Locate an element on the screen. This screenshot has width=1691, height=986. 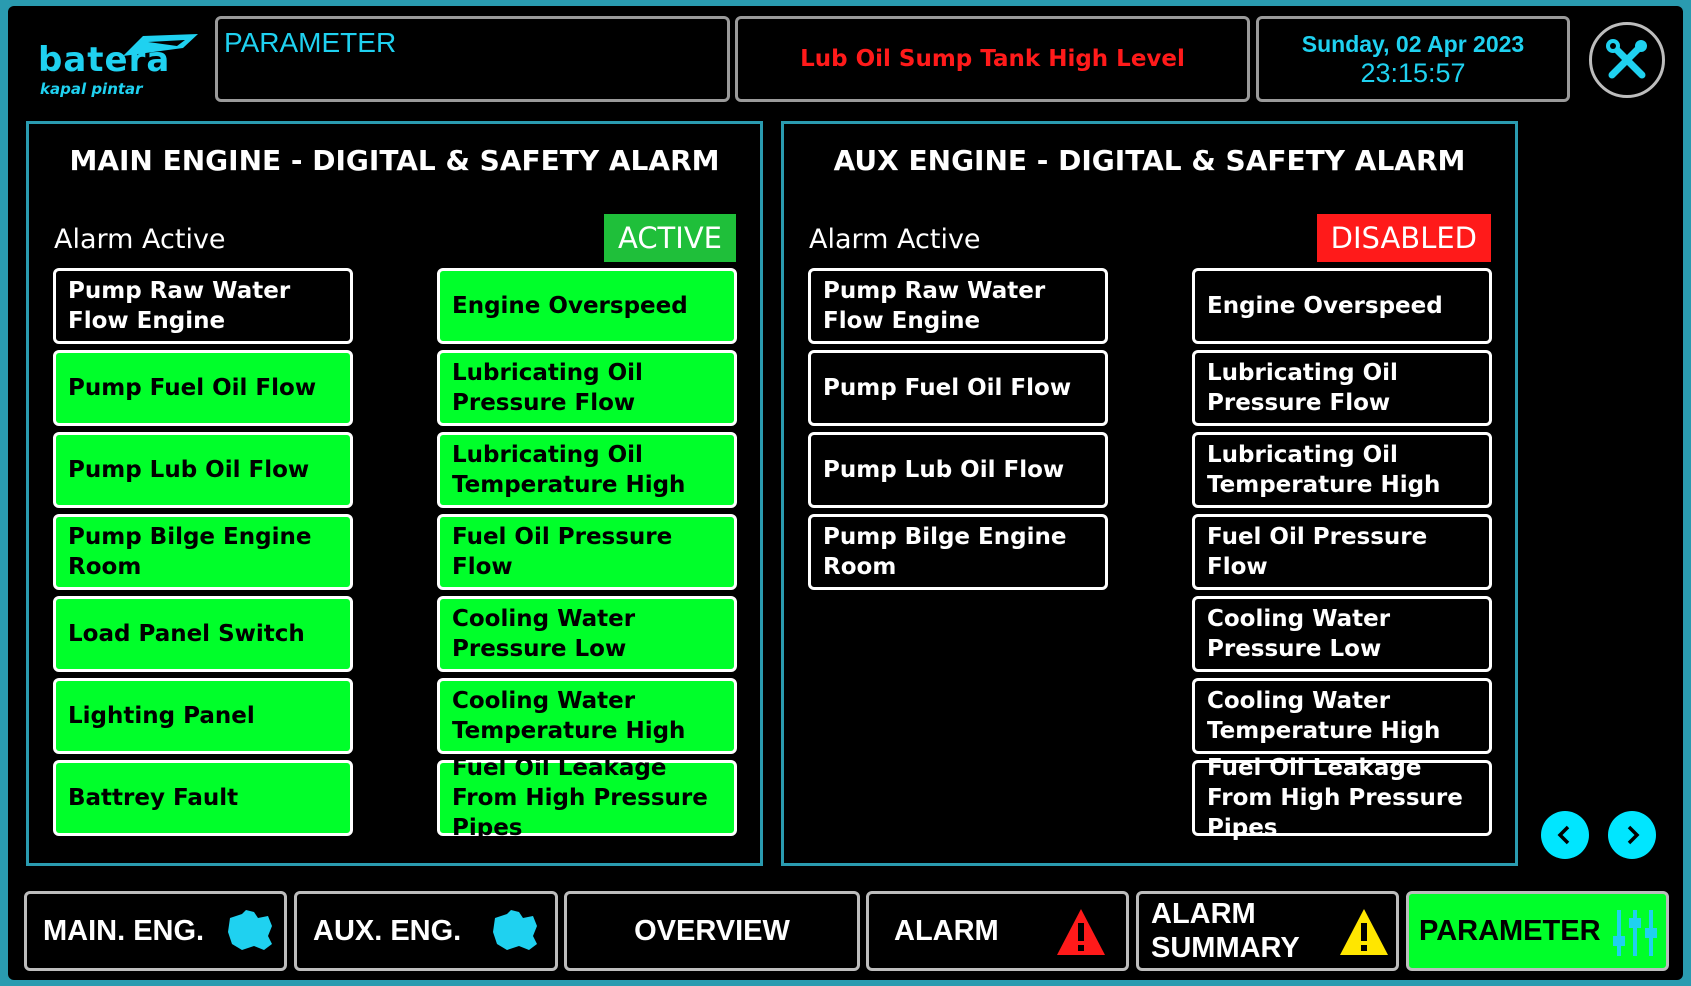
alarm-button-lighting-panel: Lighting Panel is located at coordinates (203, 716).